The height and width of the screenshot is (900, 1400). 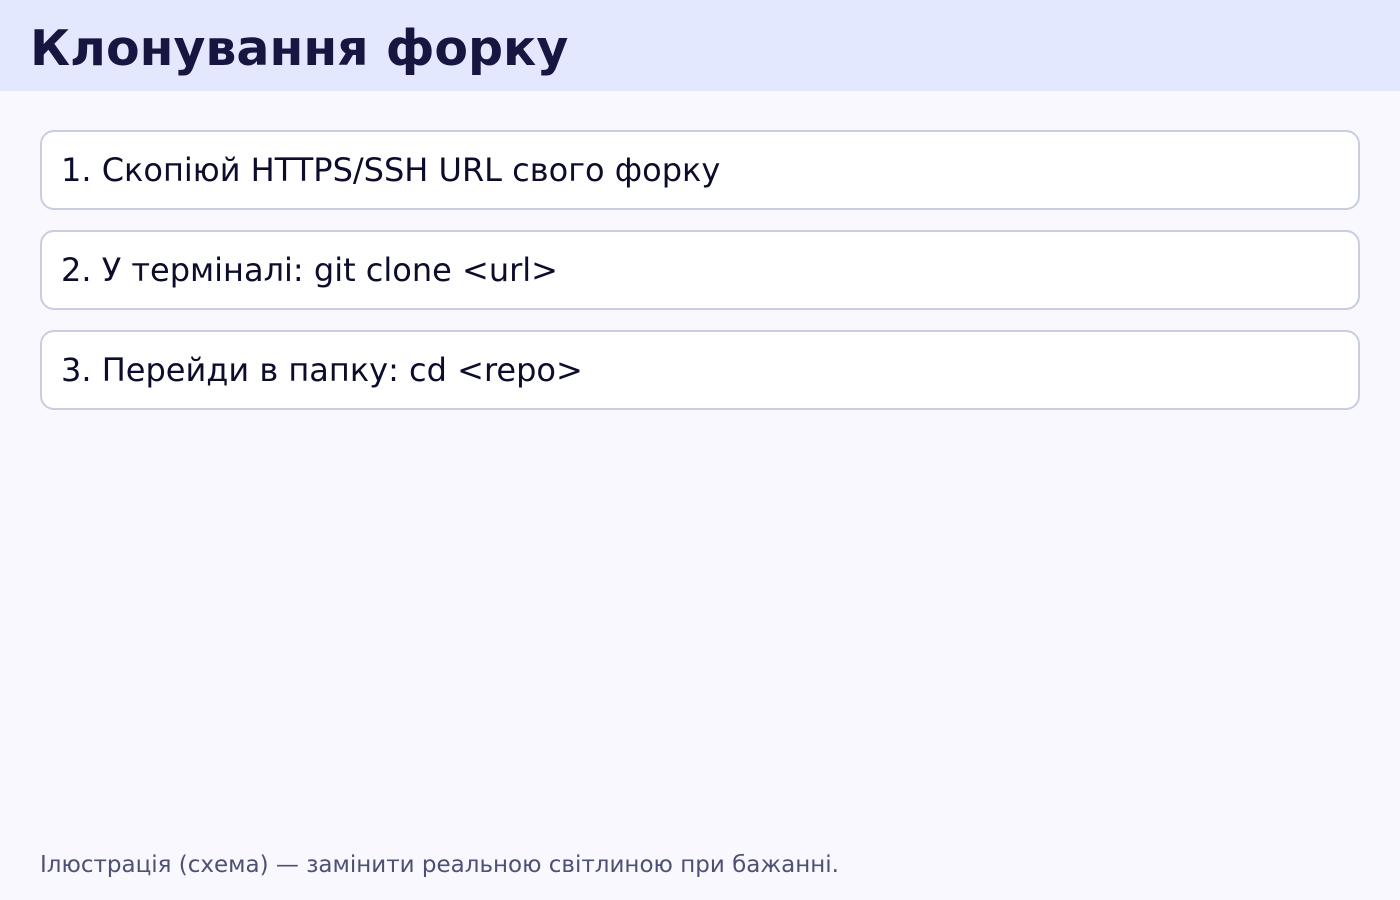 I want to click on step-card-1: 1. Скопіюй HTTPS/SSH URL свого форку, so click(x=700, y=170).